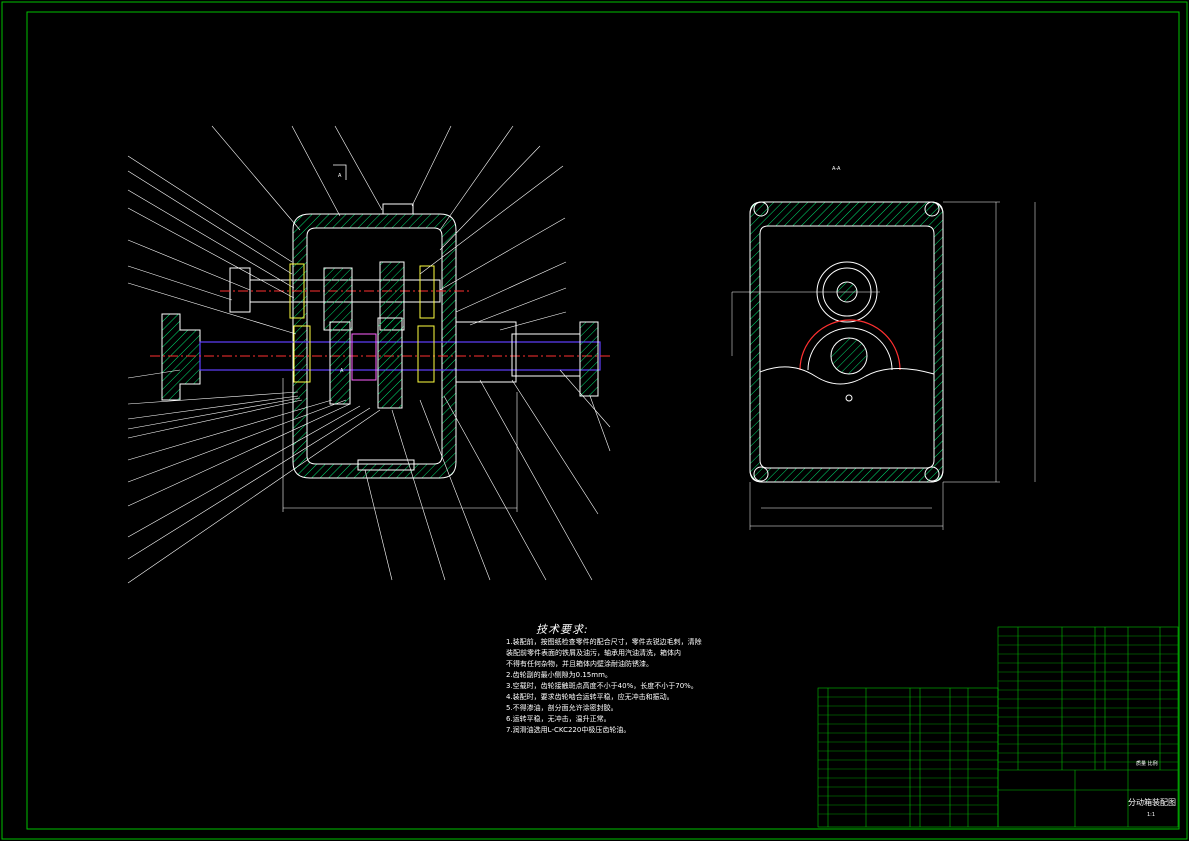  I want to click on tech-req-line-5: 3.空载时，齿轮接触斑点高度不小于40%，长度不小于70%。, so click(602, 686).